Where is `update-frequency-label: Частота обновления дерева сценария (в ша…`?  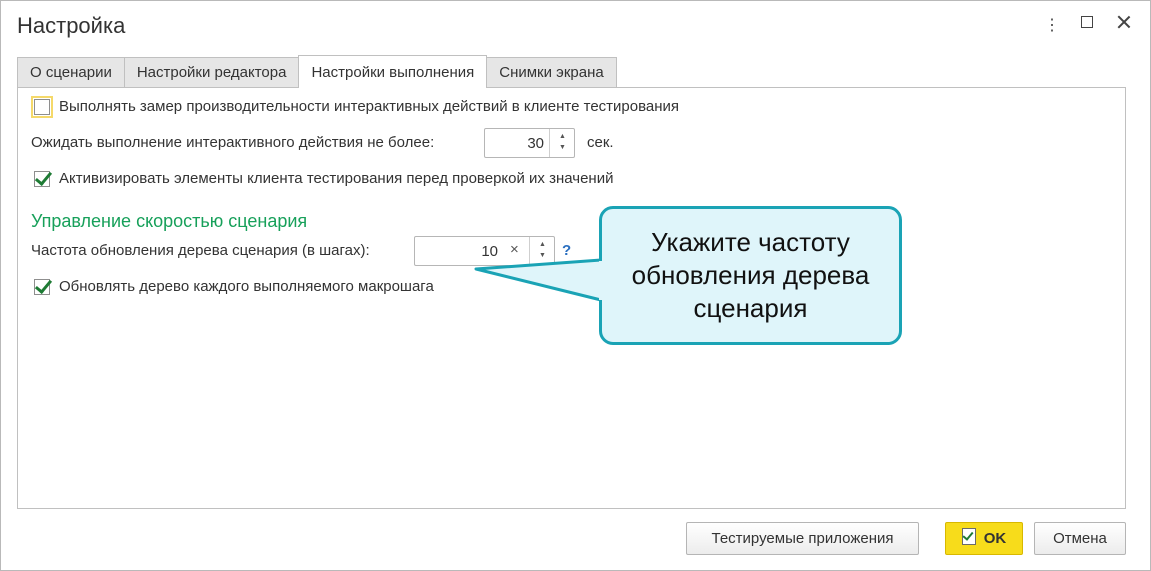
update-frequency-label: Частота обновления дерева сценария (в ша… is located at coordinates (200, 250).